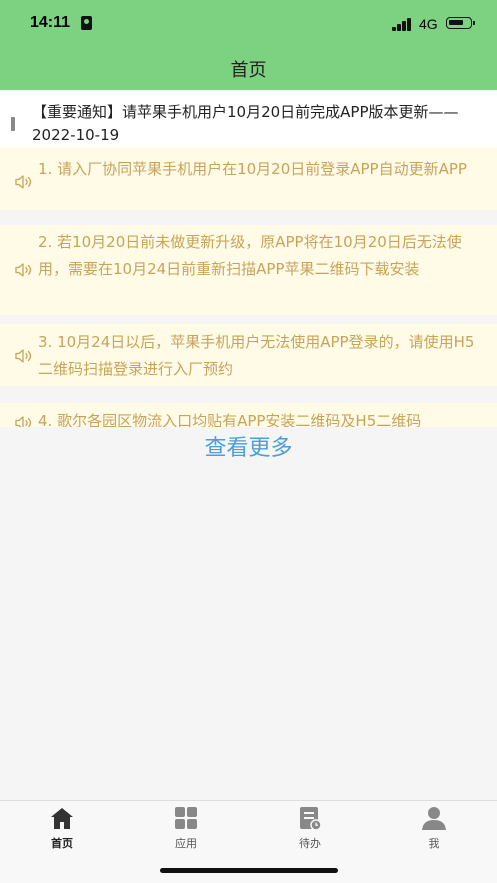 The image size is (497, 883). Describe the element at coordinates (460, 23) in the screenshot. I see `battery-icon` at that location.